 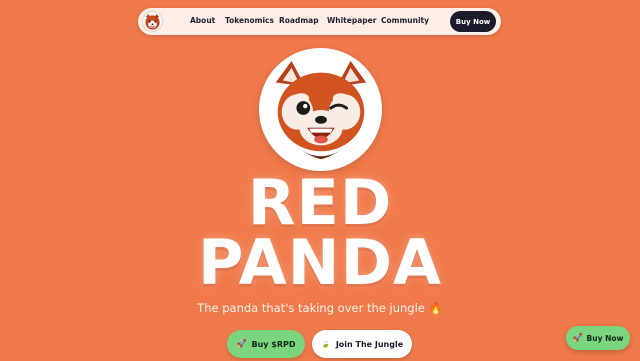 I want to click on red-panda-mascot-graphic, so click(x=320, y=109).